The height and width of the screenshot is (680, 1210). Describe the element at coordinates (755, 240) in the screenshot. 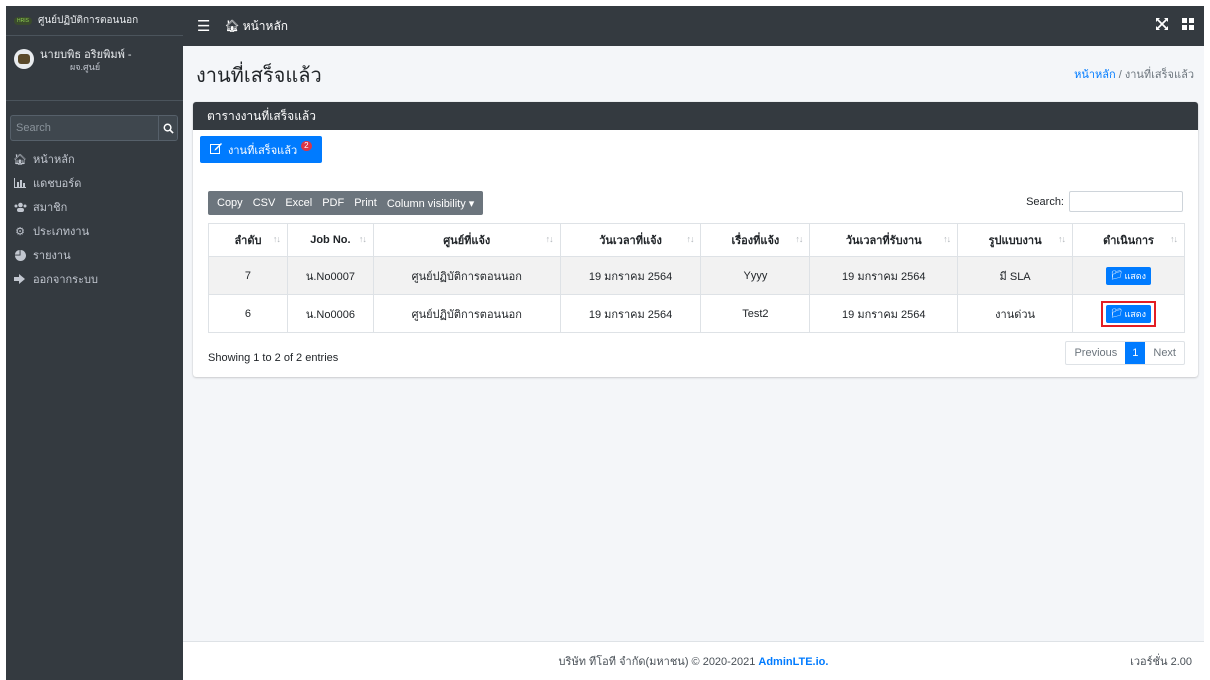

I see `col-header-subject: เรื่องที่แจ้ง ↑↓` at that location.